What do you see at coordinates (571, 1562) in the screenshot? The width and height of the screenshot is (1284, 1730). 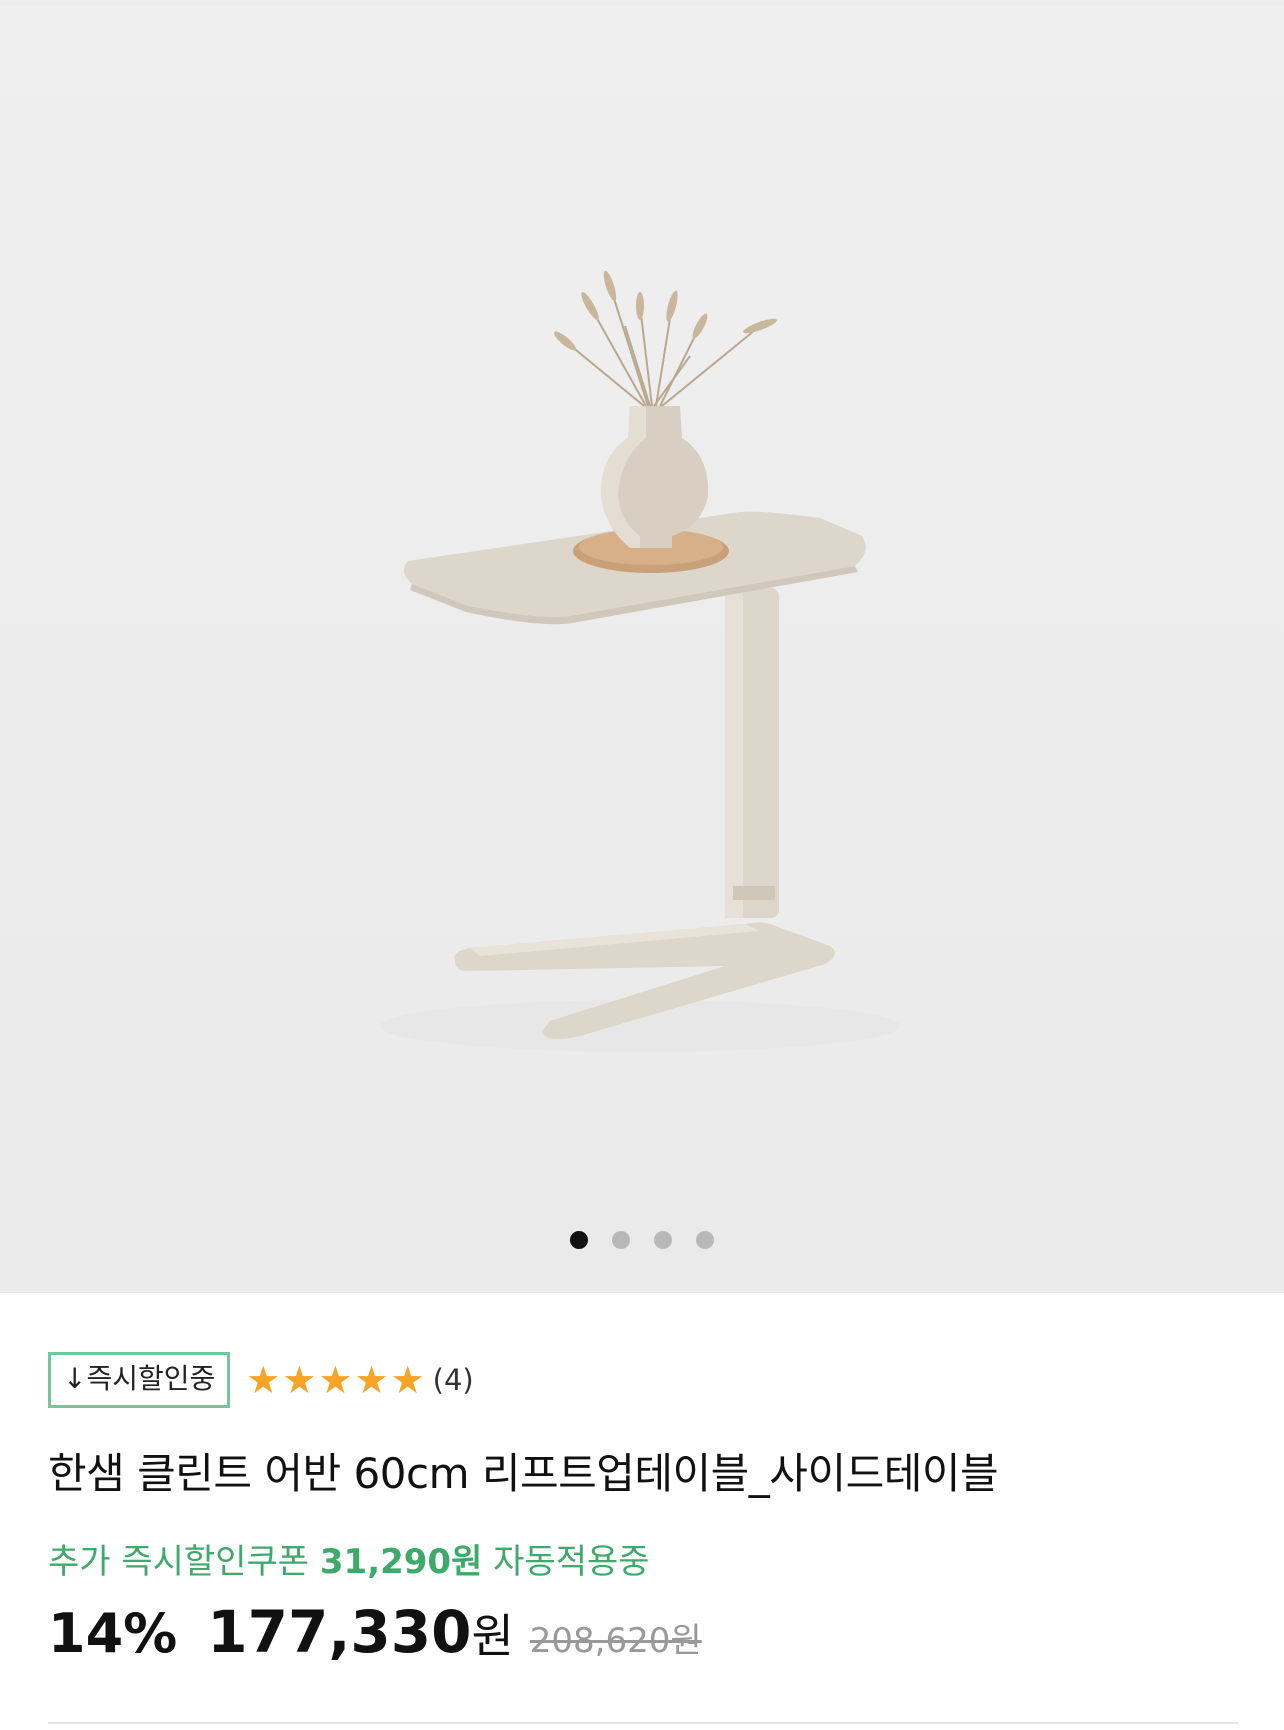 I see `coupon-suffix: 자동적용중` at bounding box center [571, 1562].